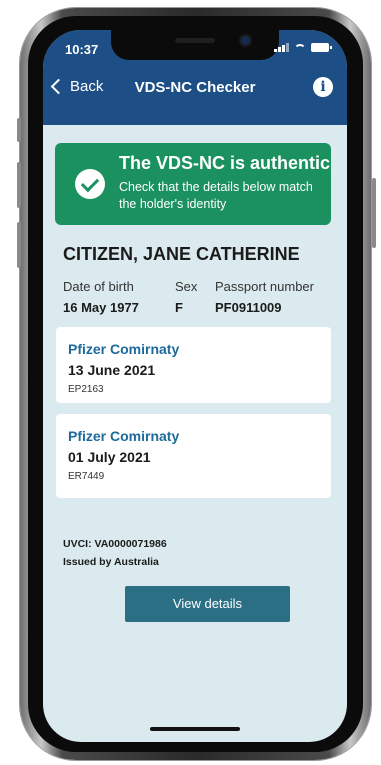 The image size is (381, 765). I want to click on passport-label: Passport number, so click(264, 286).